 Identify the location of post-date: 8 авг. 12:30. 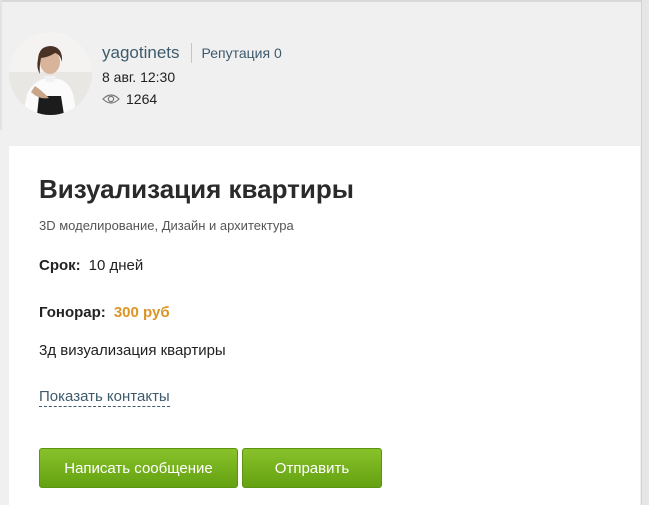
(139, 77).